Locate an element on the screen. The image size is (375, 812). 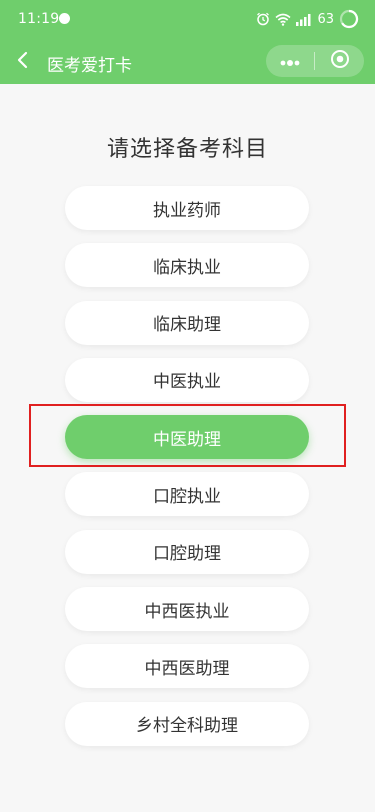
status-icons: 63 is located at coordinates (307, 19).